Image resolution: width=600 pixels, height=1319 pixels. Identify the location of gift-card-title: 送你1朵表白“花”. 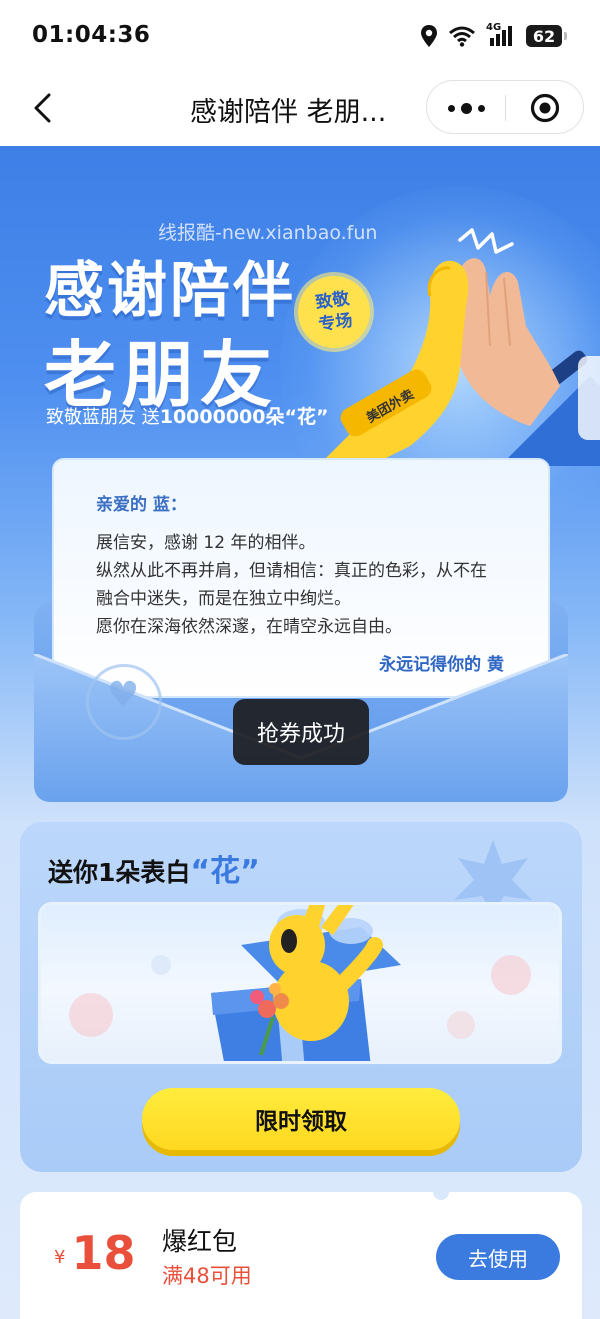
(154, 868).